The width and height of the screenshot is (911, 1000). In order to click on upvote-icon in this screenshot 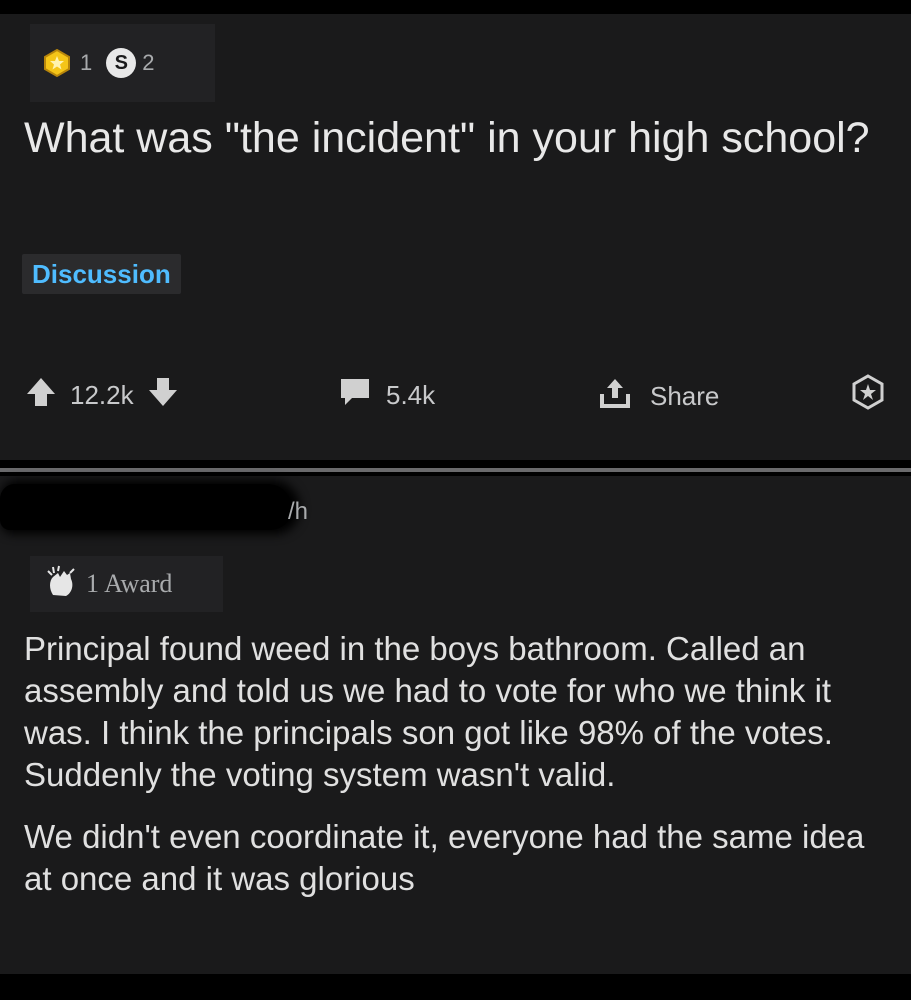, I will do `click(41, 395)`.